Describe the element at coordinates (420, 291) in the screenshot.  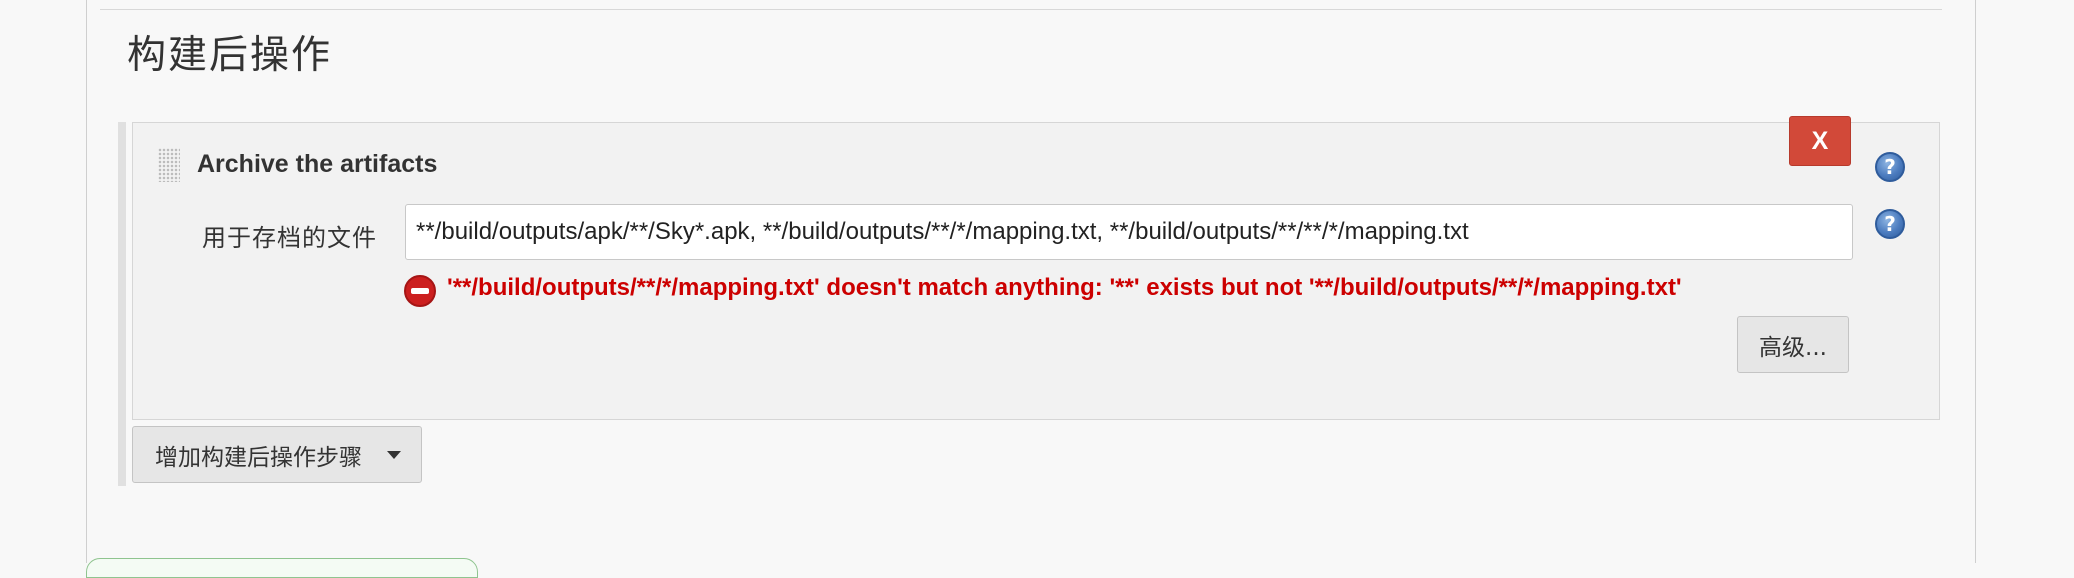
I see `error-icon` at that location.